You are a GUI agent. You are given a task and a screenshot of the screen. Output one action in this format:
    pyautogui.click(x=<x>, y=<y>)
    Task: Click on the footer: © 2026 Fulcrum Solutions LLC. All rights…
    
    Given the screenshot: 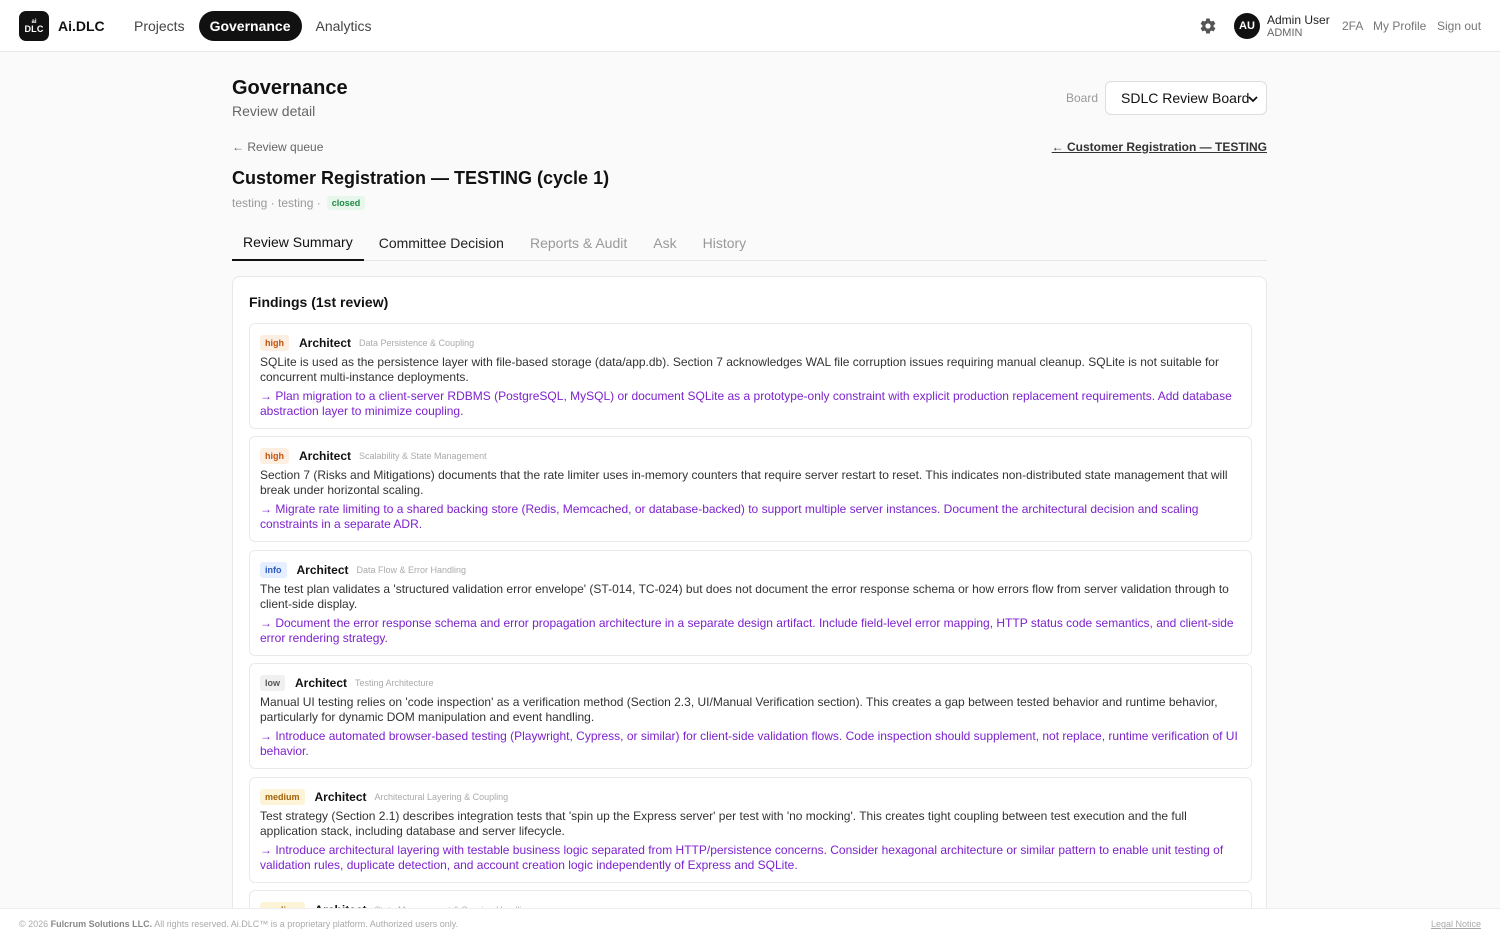 What is the action you would take?
    pyautogui.click(x=750, y=923)
    